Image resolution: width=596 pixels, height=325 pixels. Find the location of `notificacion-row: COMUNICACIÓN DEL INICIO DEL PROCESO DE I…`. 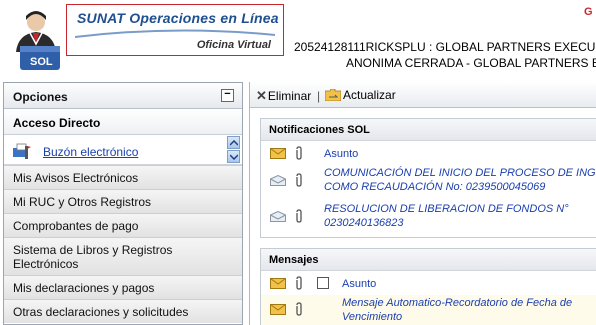

notificacion-row: COMUNICACIÓN DEL INICIO DEL PROCESO DE I… is located at coordinates (428, 183).